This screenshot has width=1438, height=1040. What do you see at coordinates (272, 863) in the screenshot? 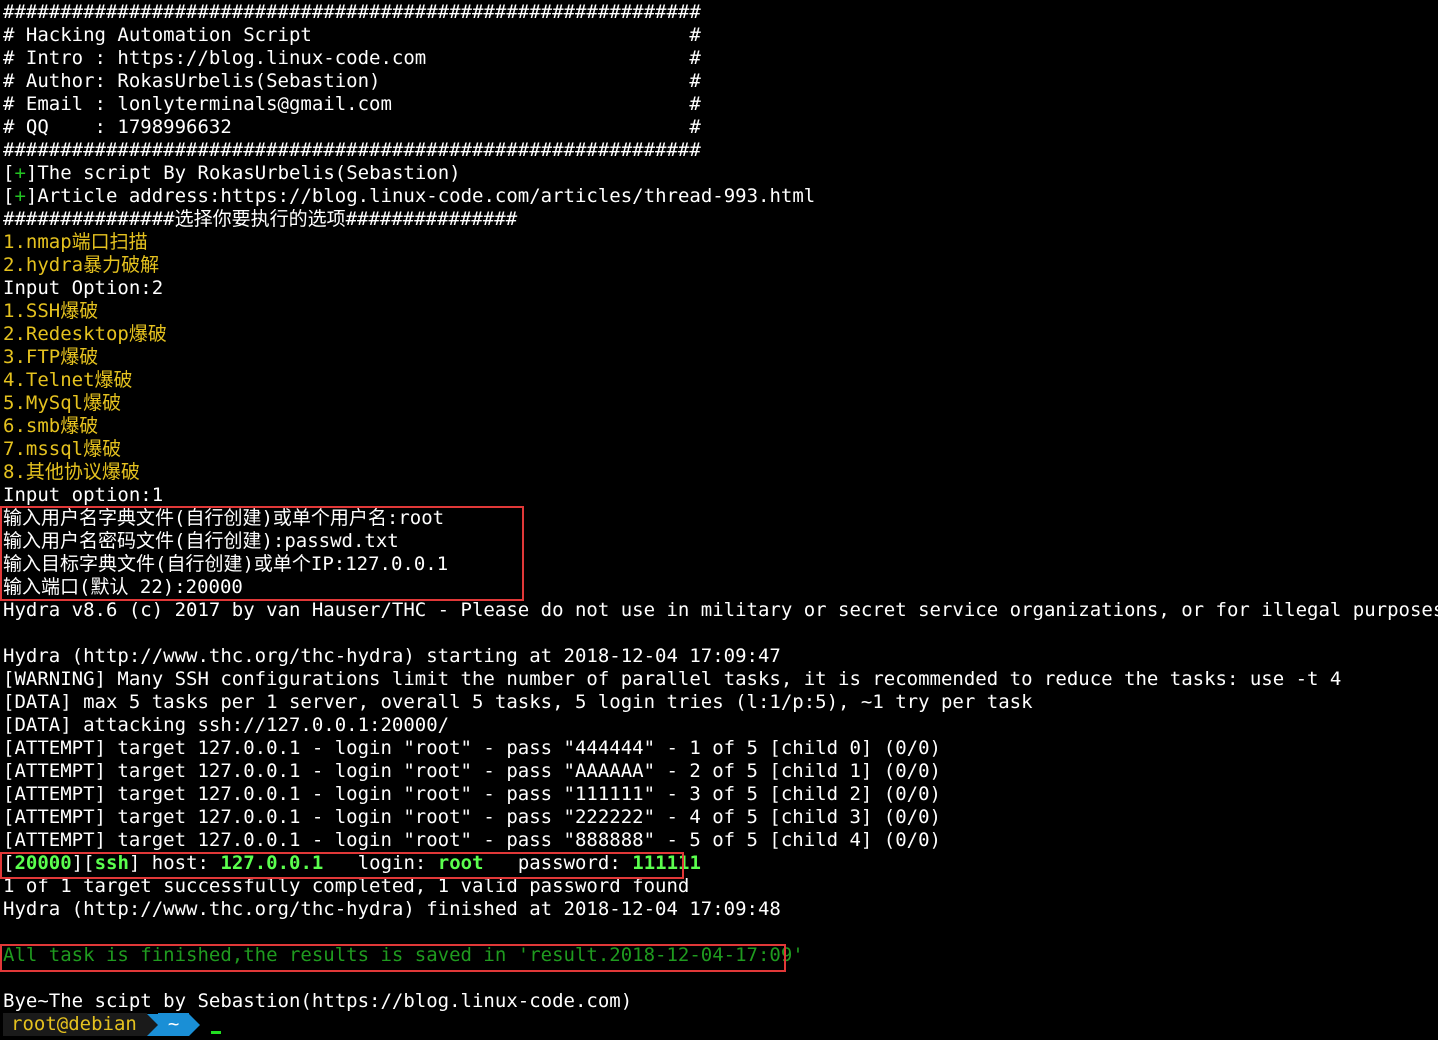
I see `result-host: 127.0.0.1` at bounding box center [272, 863].